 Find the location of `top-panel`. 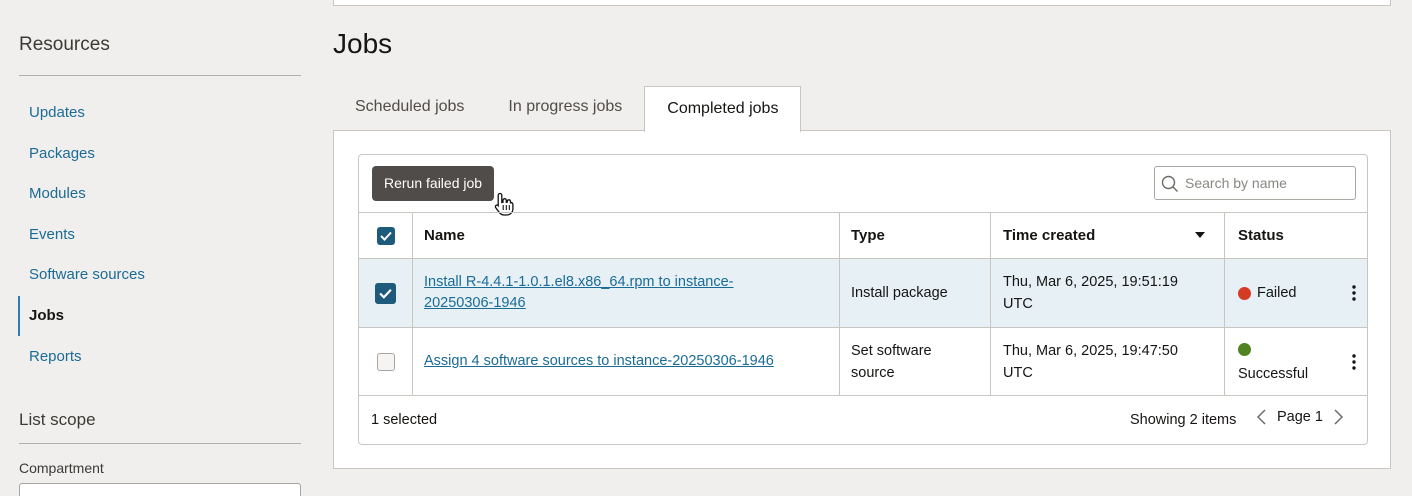

top-panel is located at coordinates (862, 3).